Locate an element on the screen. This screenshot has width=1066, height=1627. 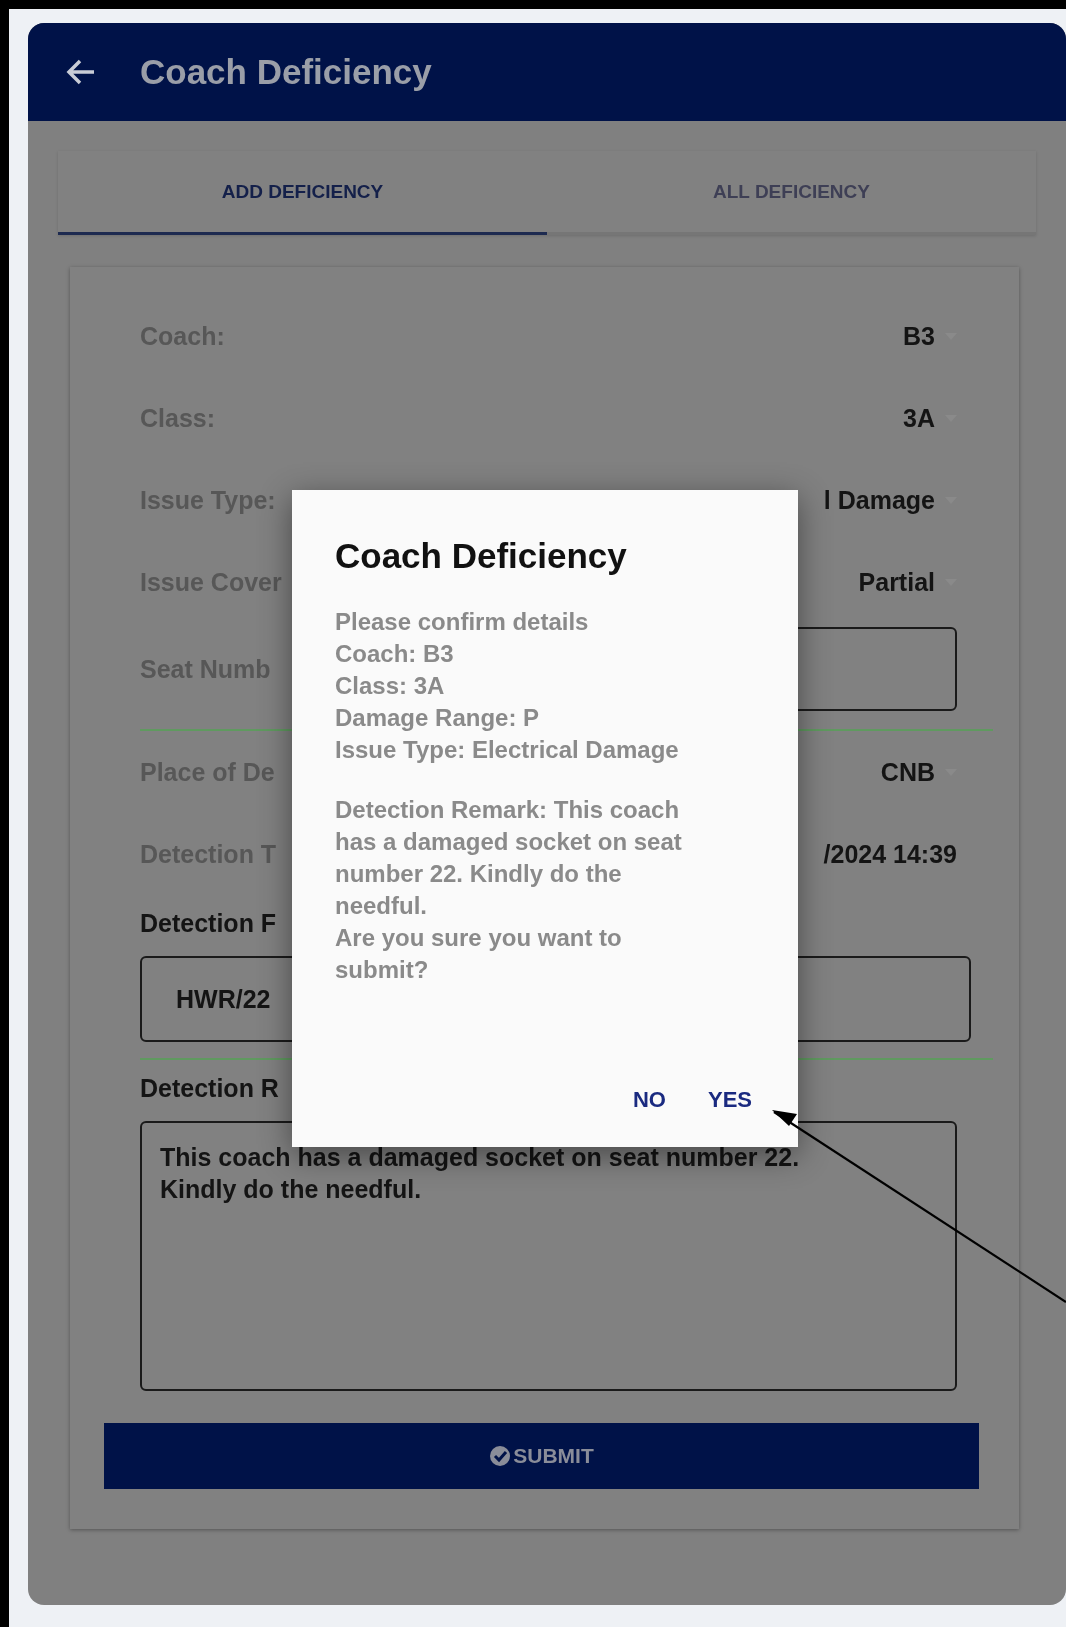
dialog-text: Are you sure you want to submit? is located at coordinates (479, 954).